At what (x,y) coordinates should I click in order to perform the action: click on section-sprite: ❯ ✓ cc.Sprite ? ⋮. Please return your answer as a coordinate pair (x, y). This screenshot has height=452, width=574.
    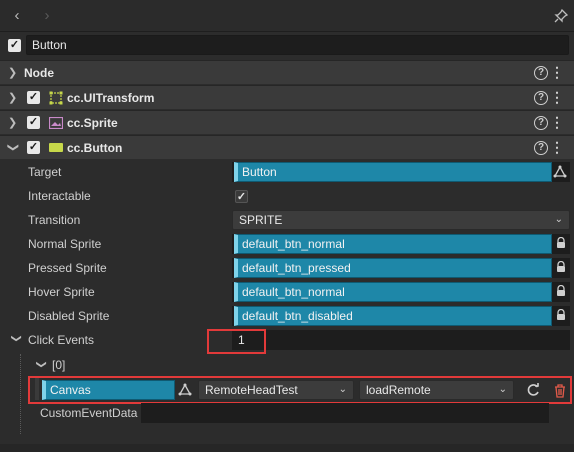
    Looking at the image, I should click on (287, 122).